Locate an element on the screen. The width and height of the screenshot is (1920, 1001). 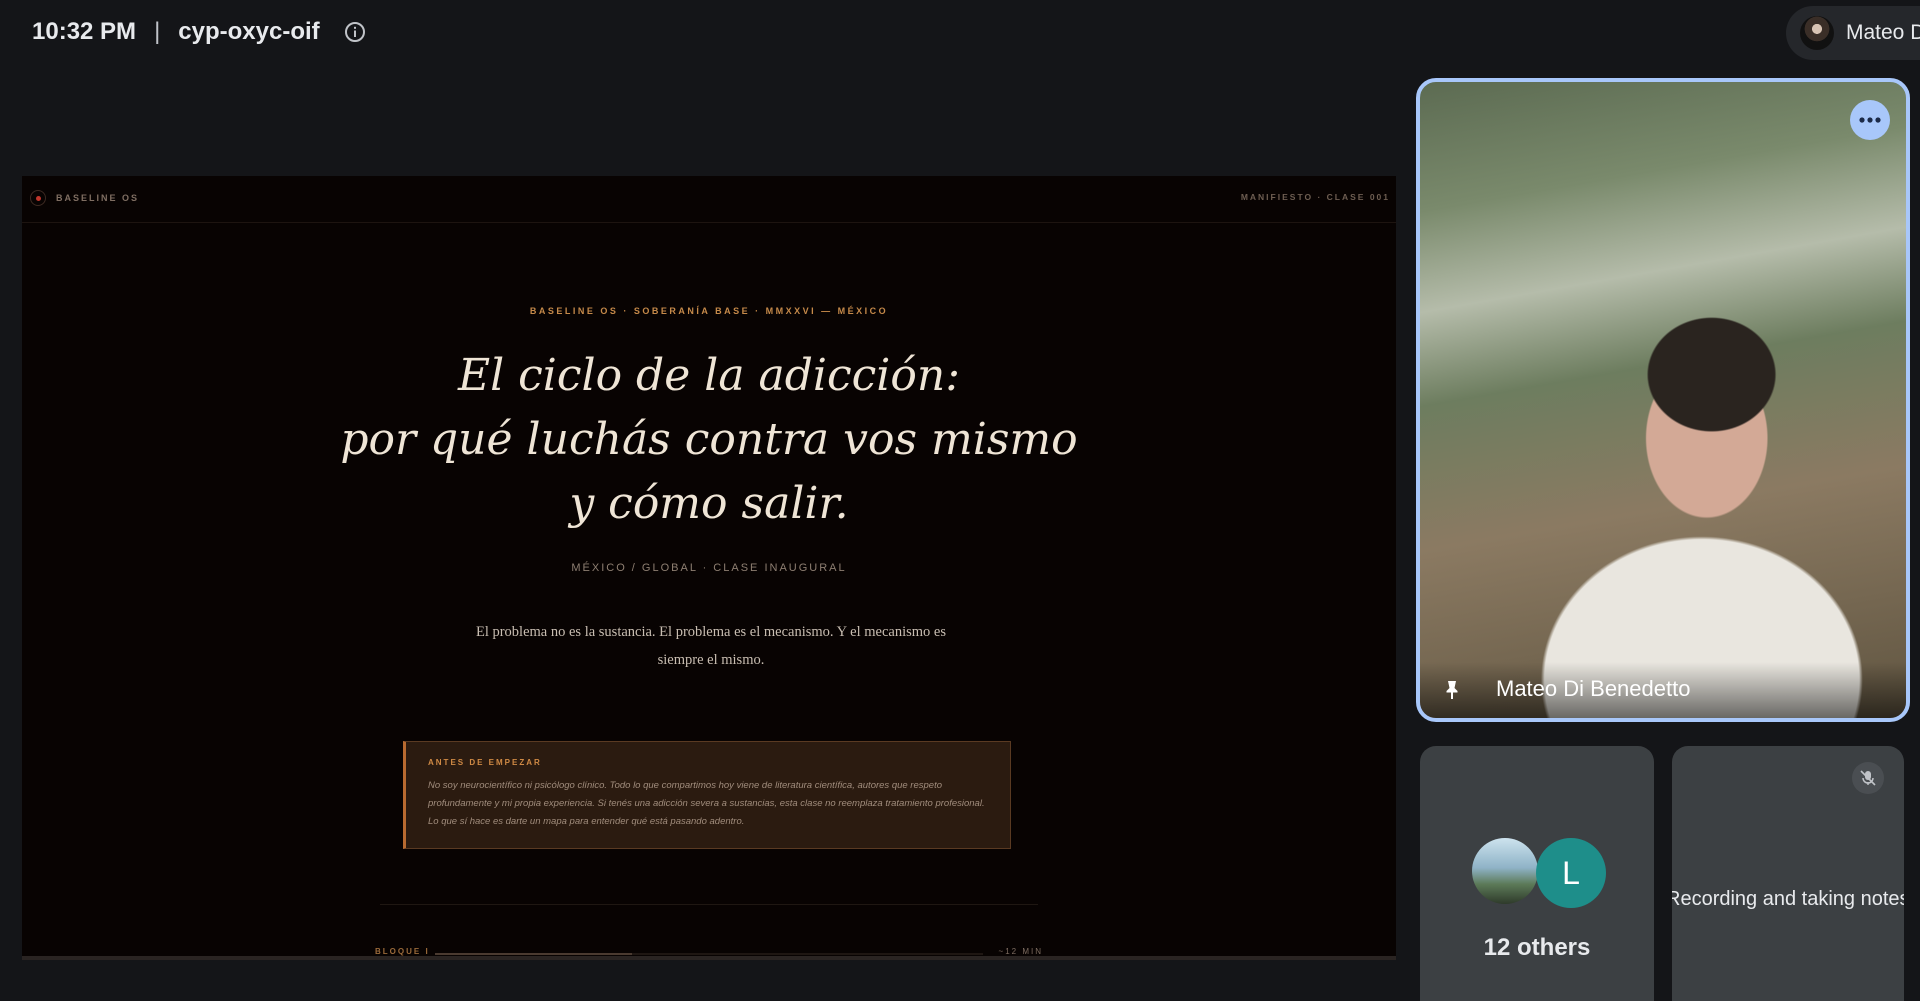
headline-line: El ciclo de la adicción: is located at coordinates (709, 375).